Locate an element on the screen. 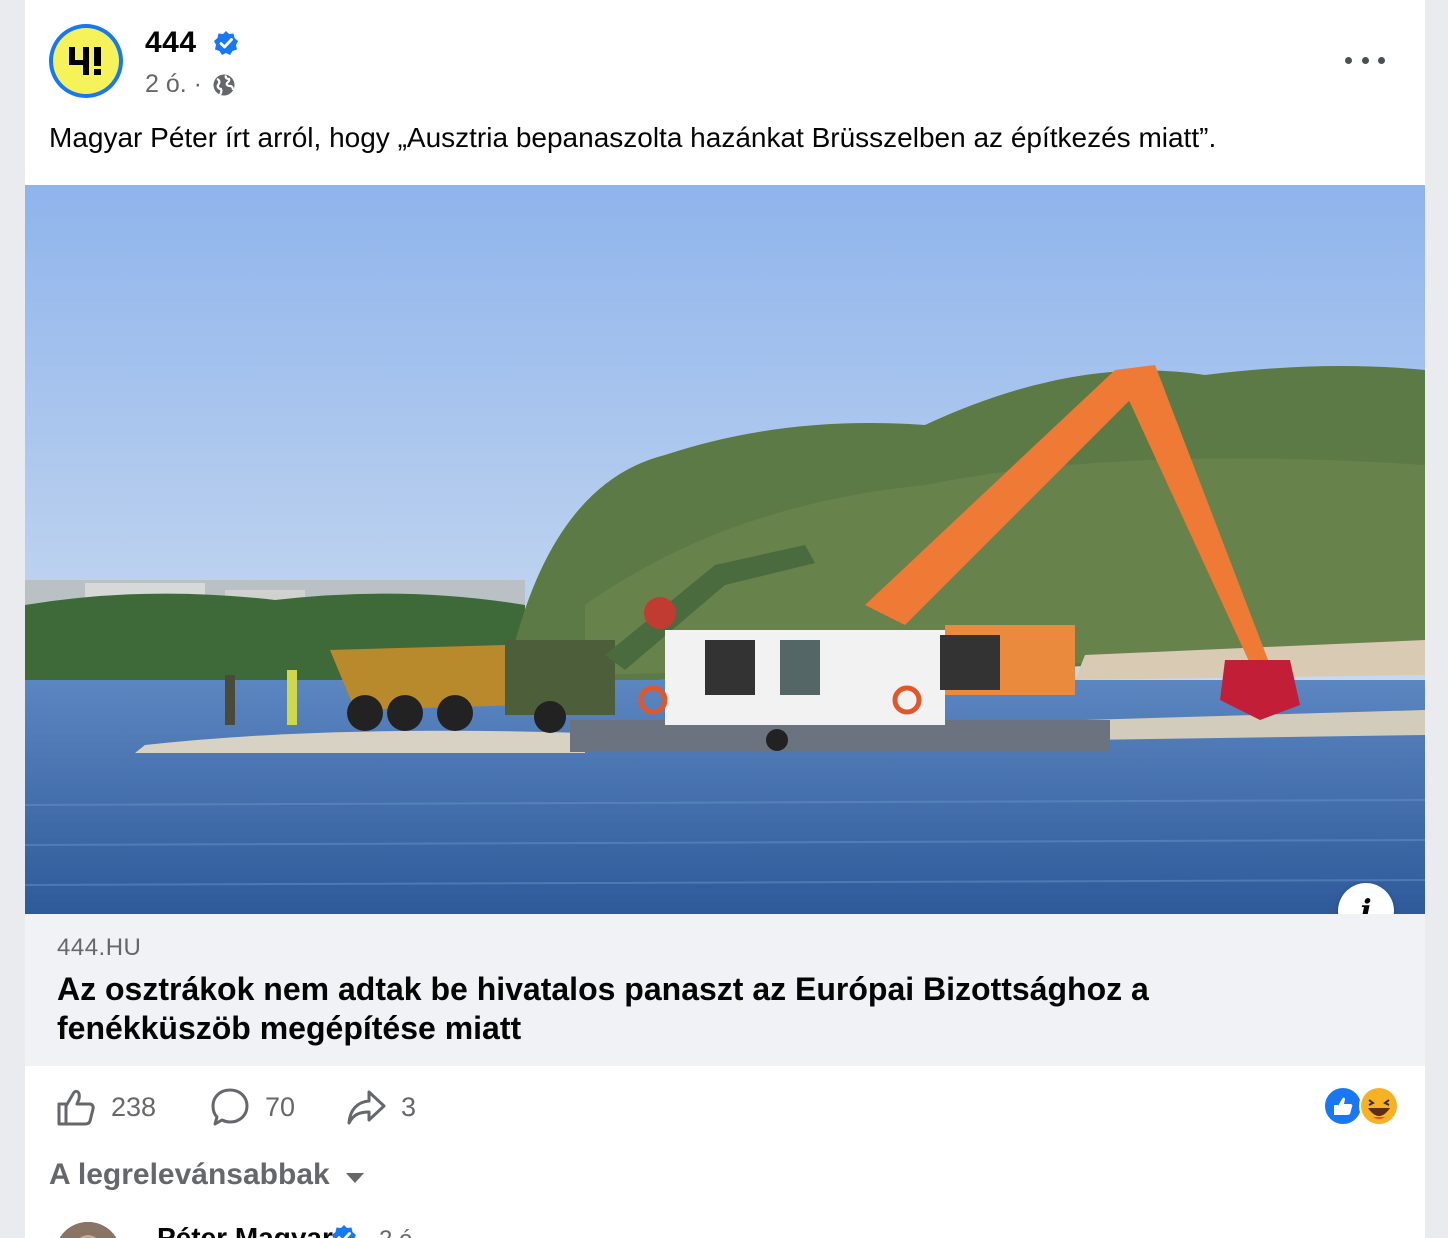 This screenshot has width=1448, height=1238. share-button: 3 is located at coordinates (380, 1107).